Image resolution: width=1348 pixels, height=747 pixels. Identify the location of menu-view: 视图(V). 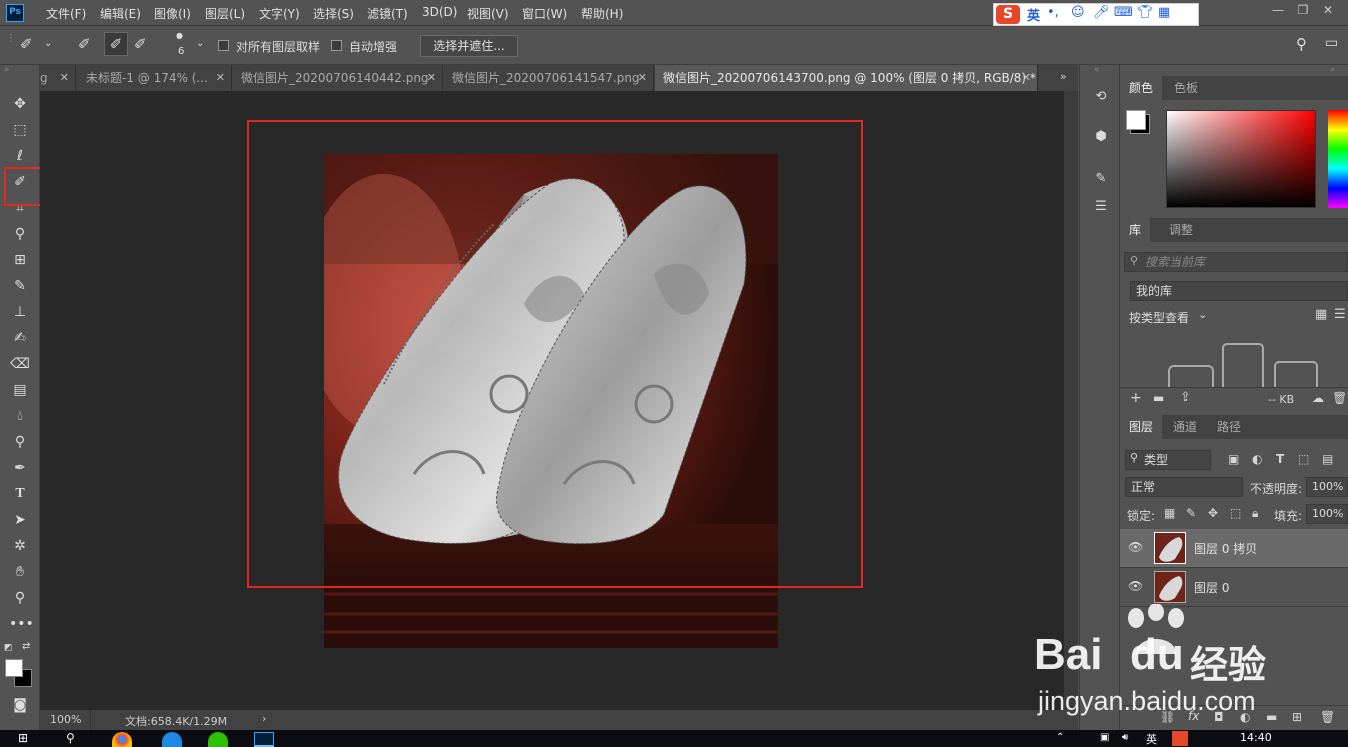
(488, 13).